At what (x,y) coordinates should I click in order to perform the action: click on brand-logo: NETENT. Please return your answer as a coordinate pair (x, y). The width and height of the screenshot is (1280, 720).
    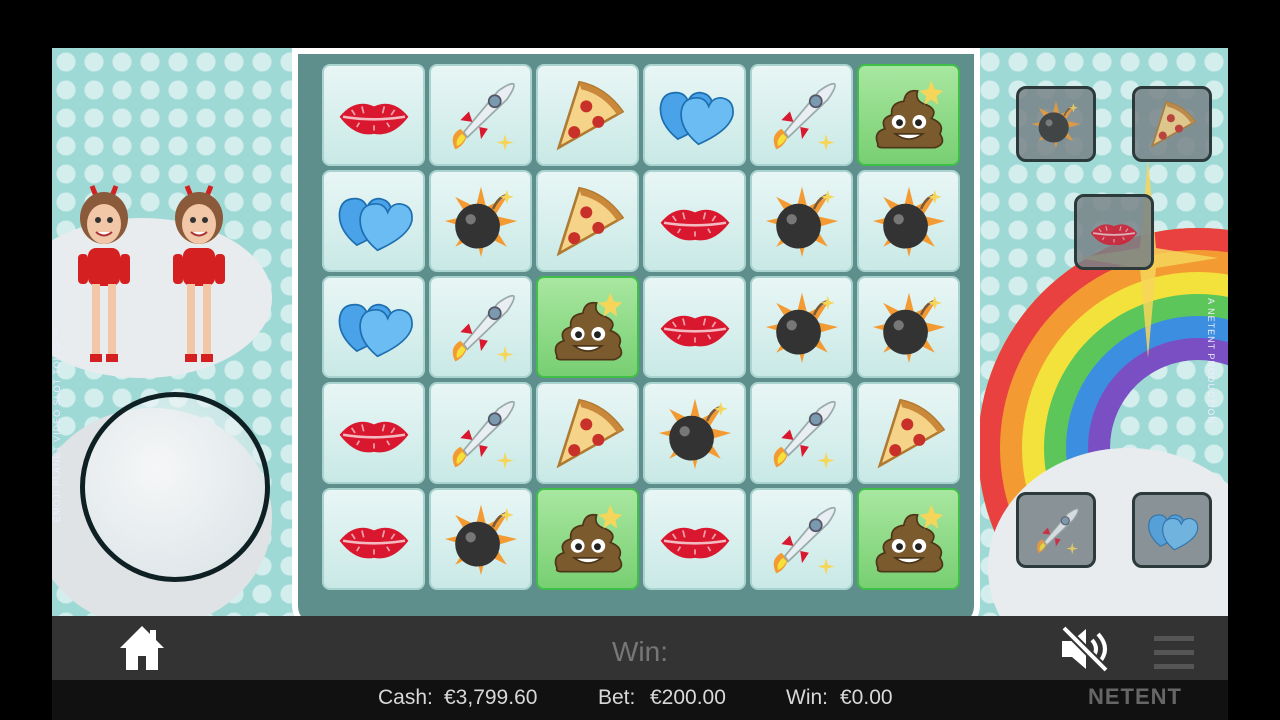
    Looking at the image, I should click on (1135, 696).